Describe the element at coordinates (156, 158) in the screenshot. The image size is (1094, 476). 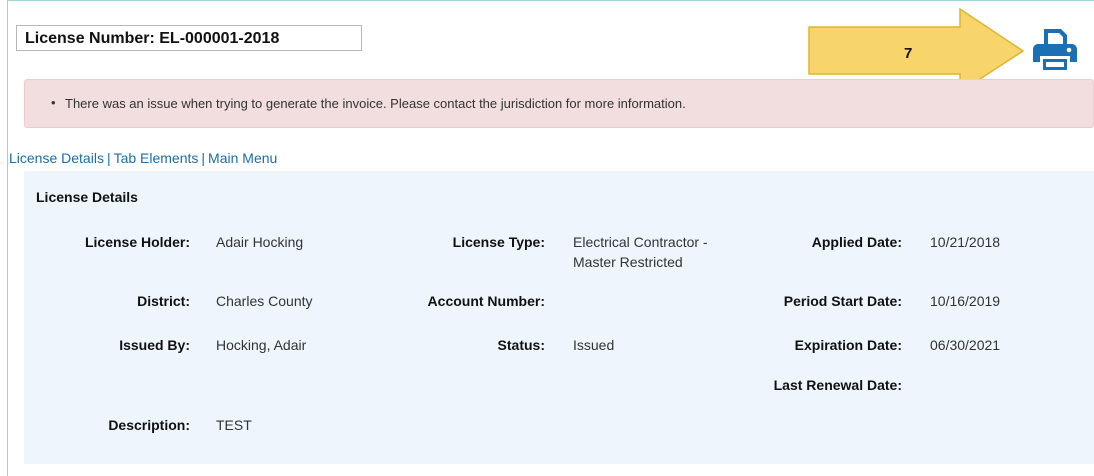
I see `link-tab-elements: Tab Elements` at that location.